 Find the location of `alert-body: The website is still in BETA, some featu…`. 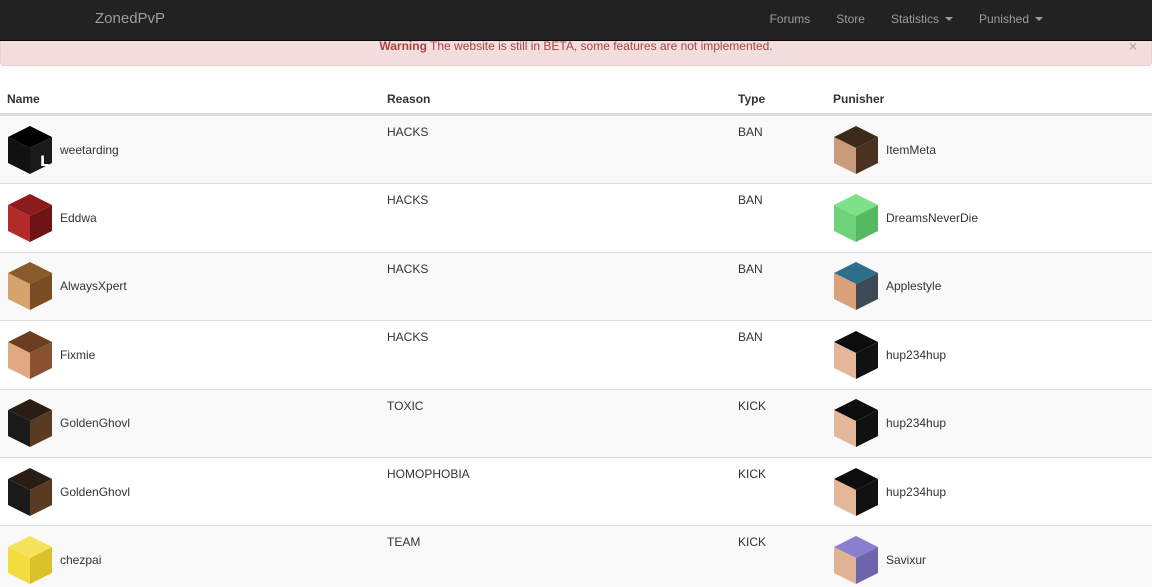

alert-body: The website is still in BETA, some featu… is located at coordinates (599, 46).